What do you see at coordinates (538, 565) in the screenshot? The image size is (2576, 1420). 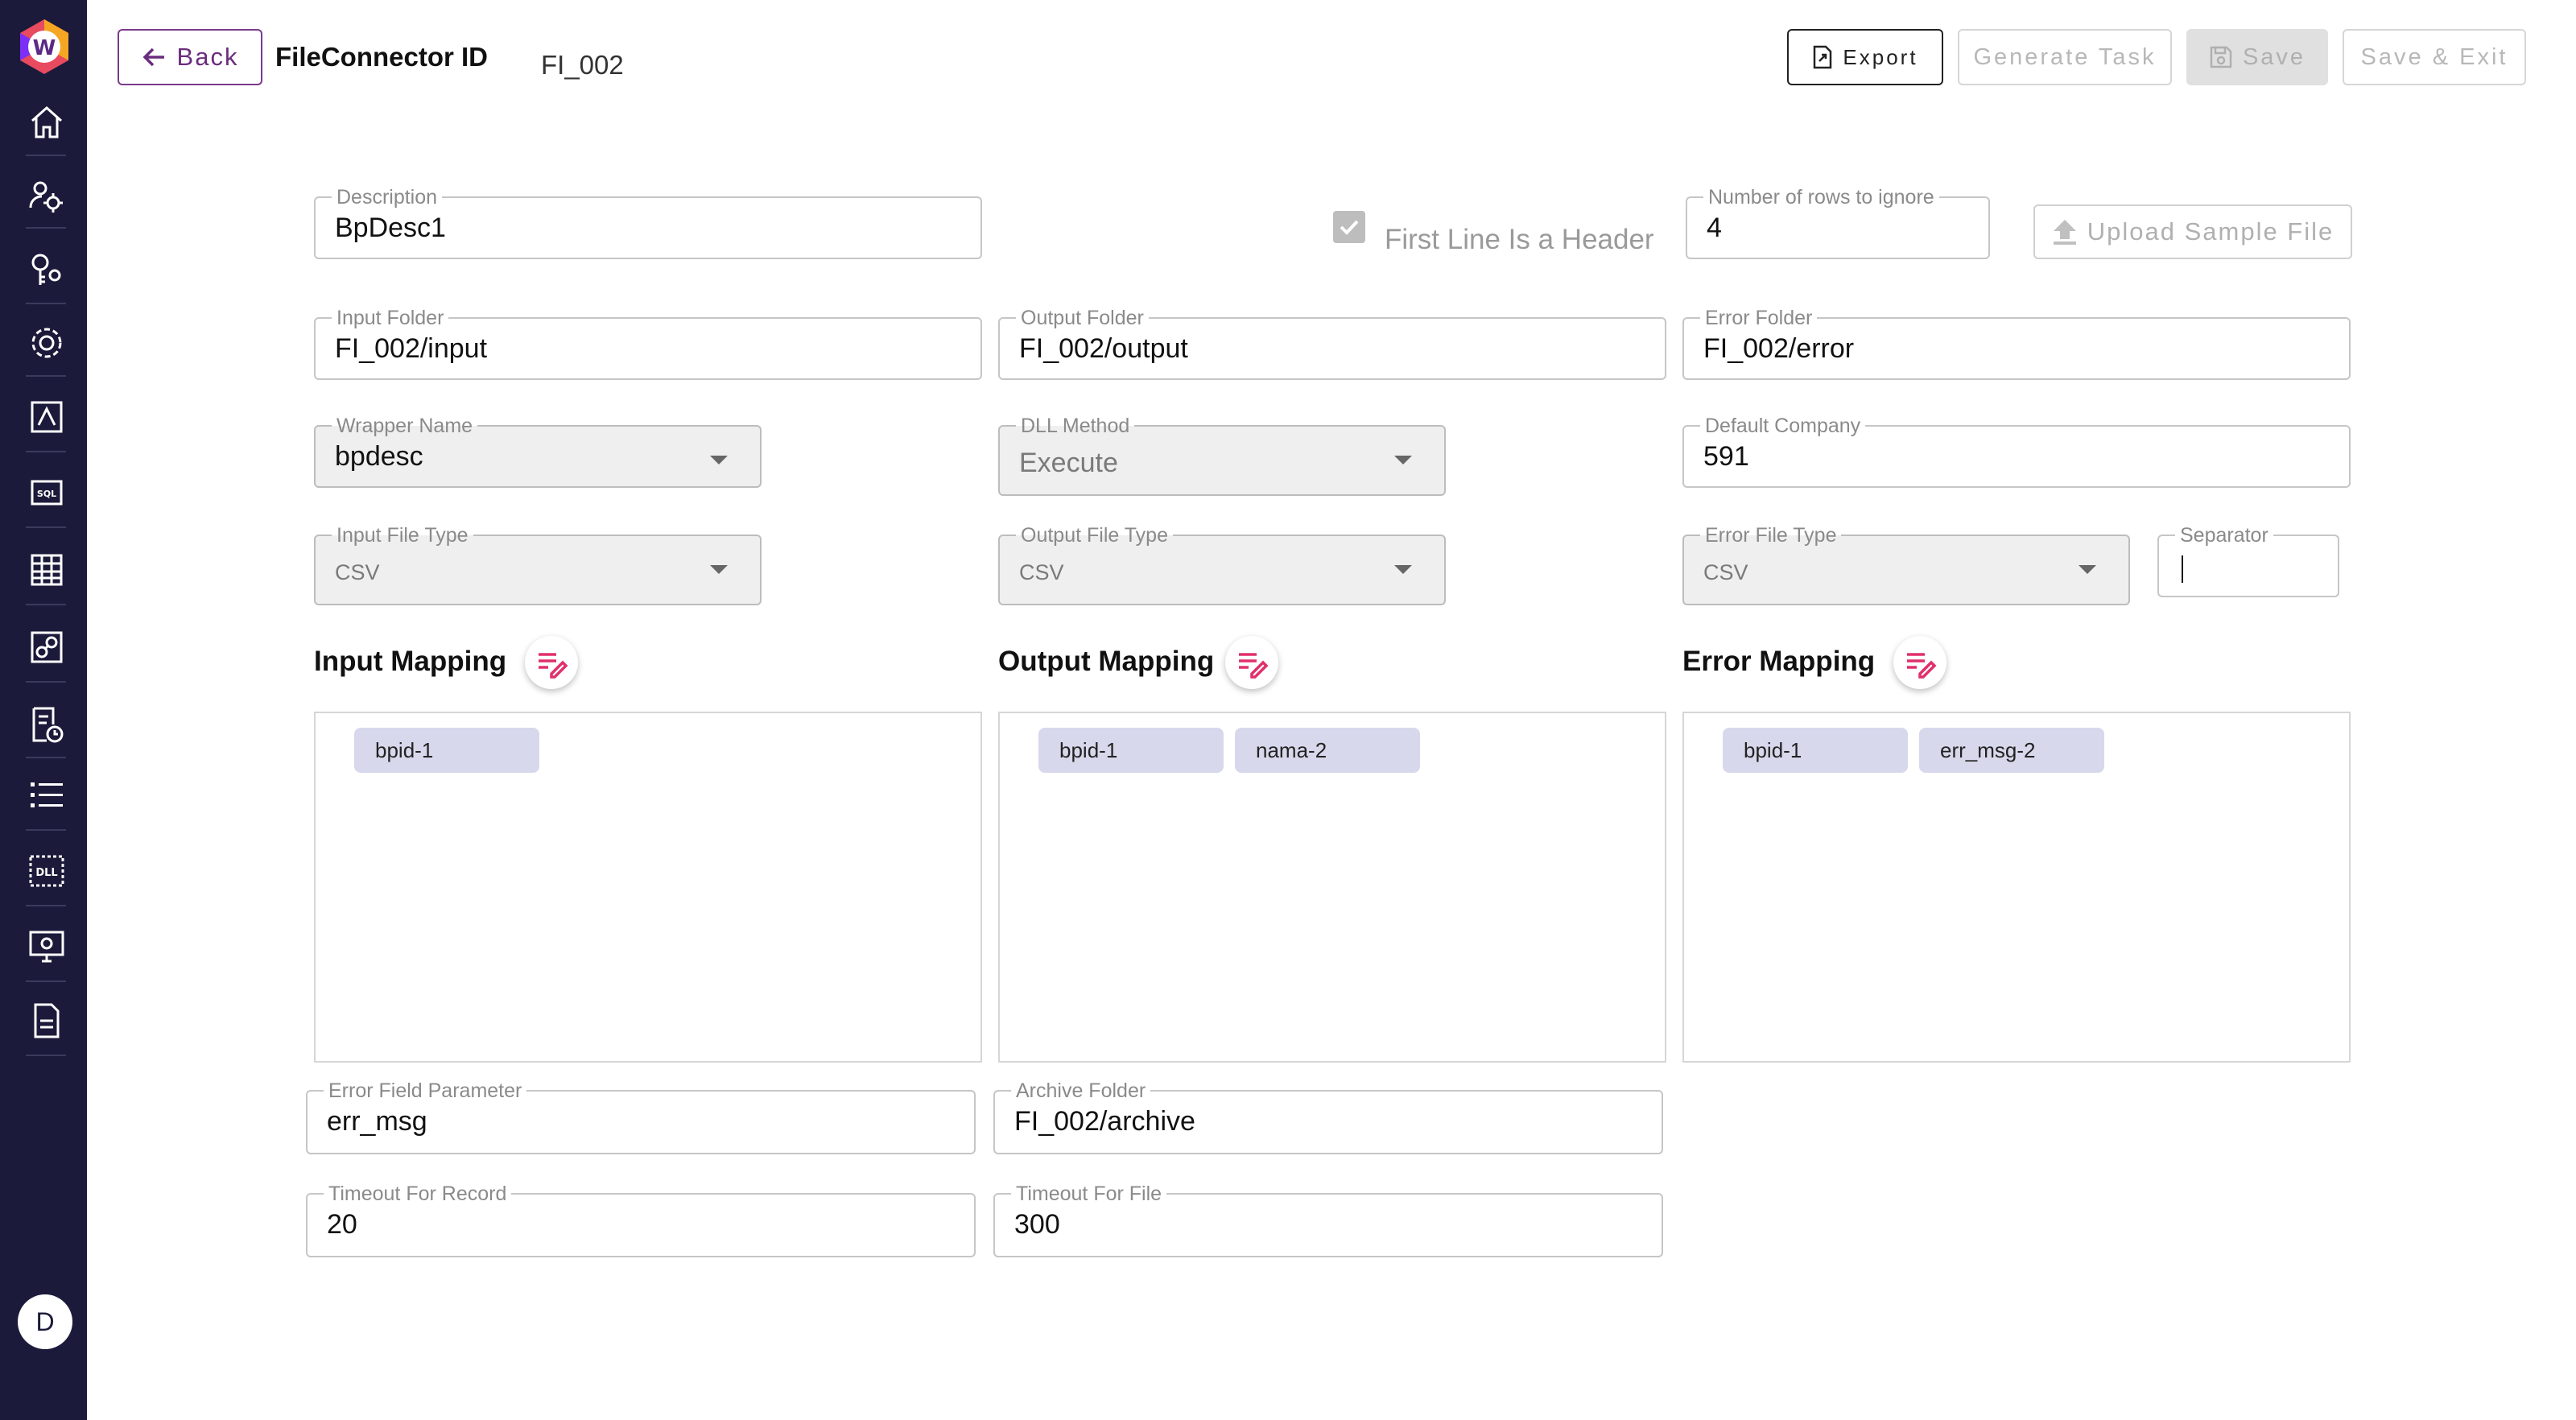 I see `input-file-type-select: Input File Type CSV` at bounding box center [538, 565].